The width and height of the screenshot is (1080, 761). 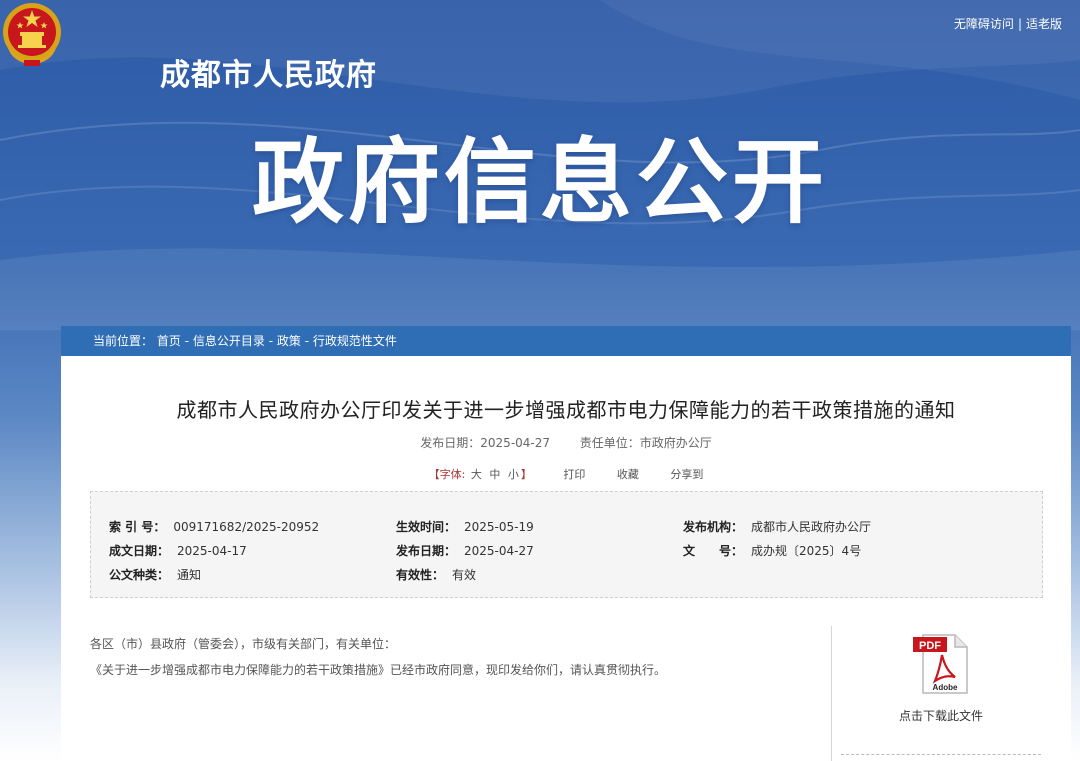 I want to click on font-size-medium-button: 中, so click(x=494, y=474).